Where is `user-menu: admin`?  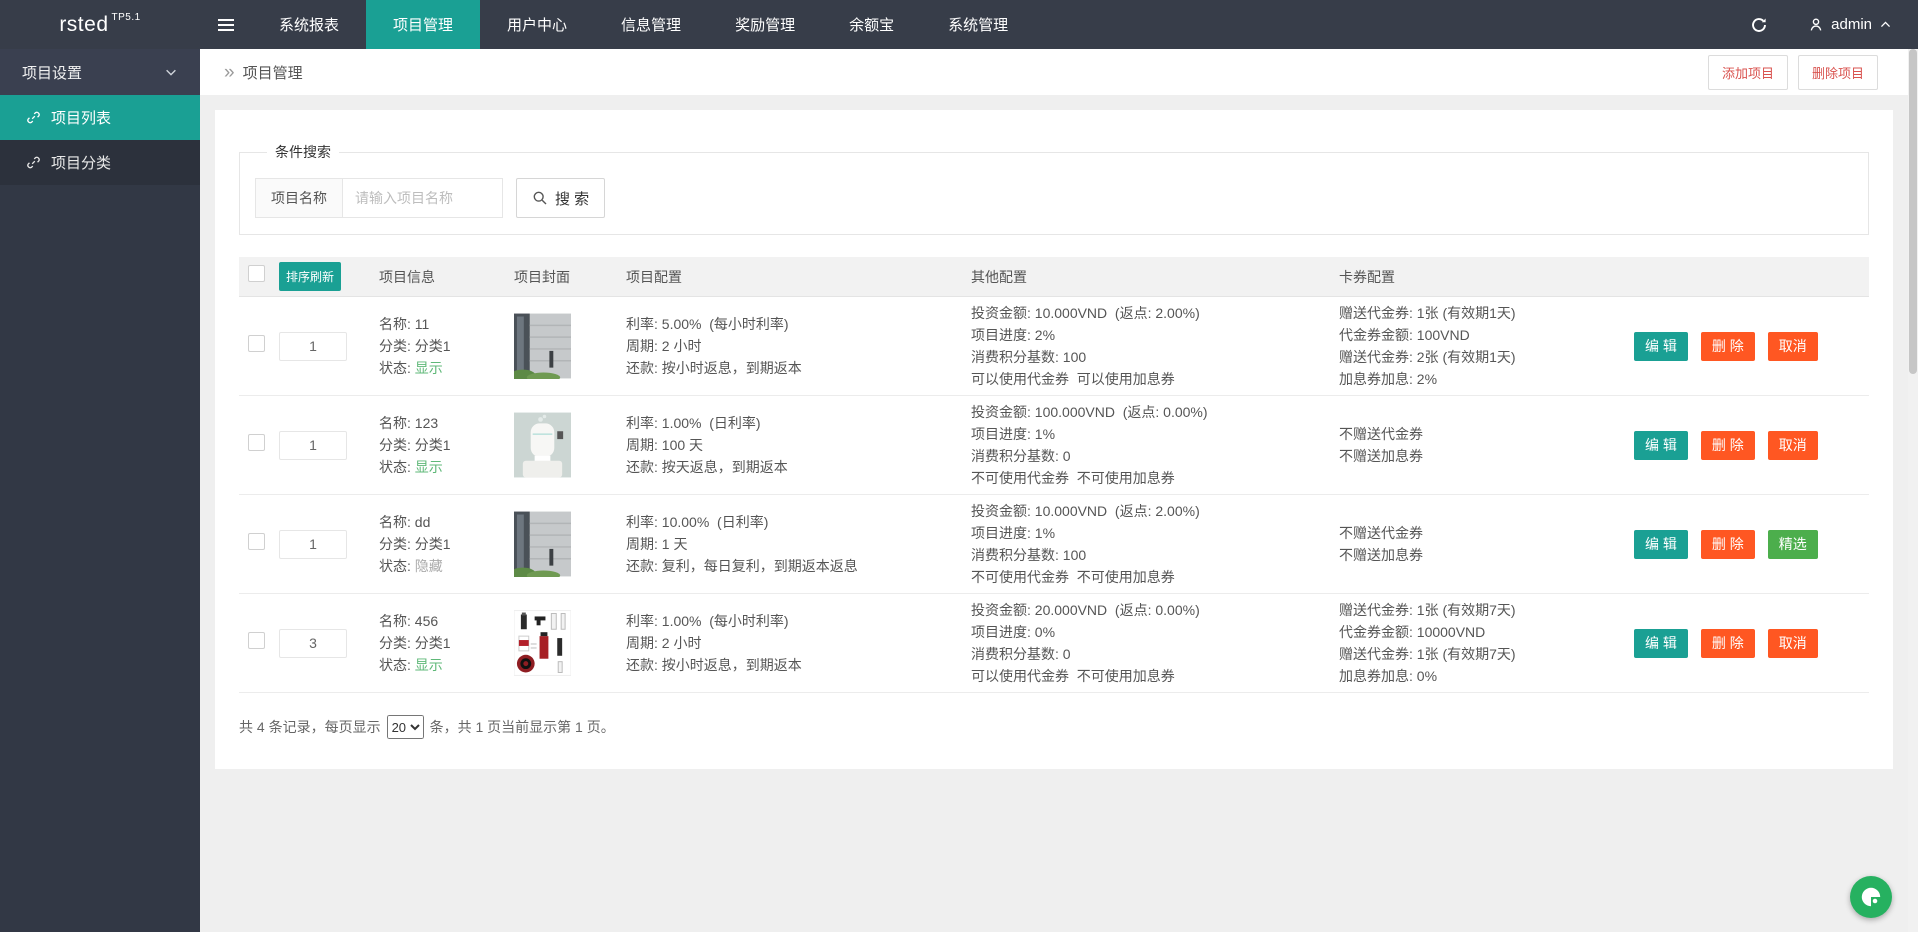
user-menu: admin is located at coordinates (1850, 24).